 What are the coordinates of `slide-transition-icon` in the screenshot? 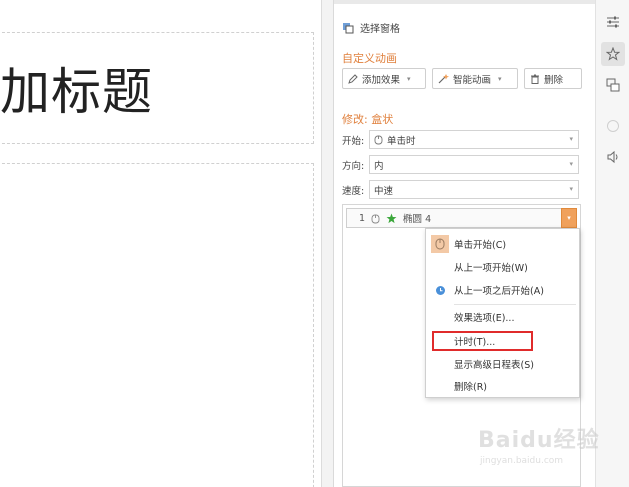 It's located at (613, 85).